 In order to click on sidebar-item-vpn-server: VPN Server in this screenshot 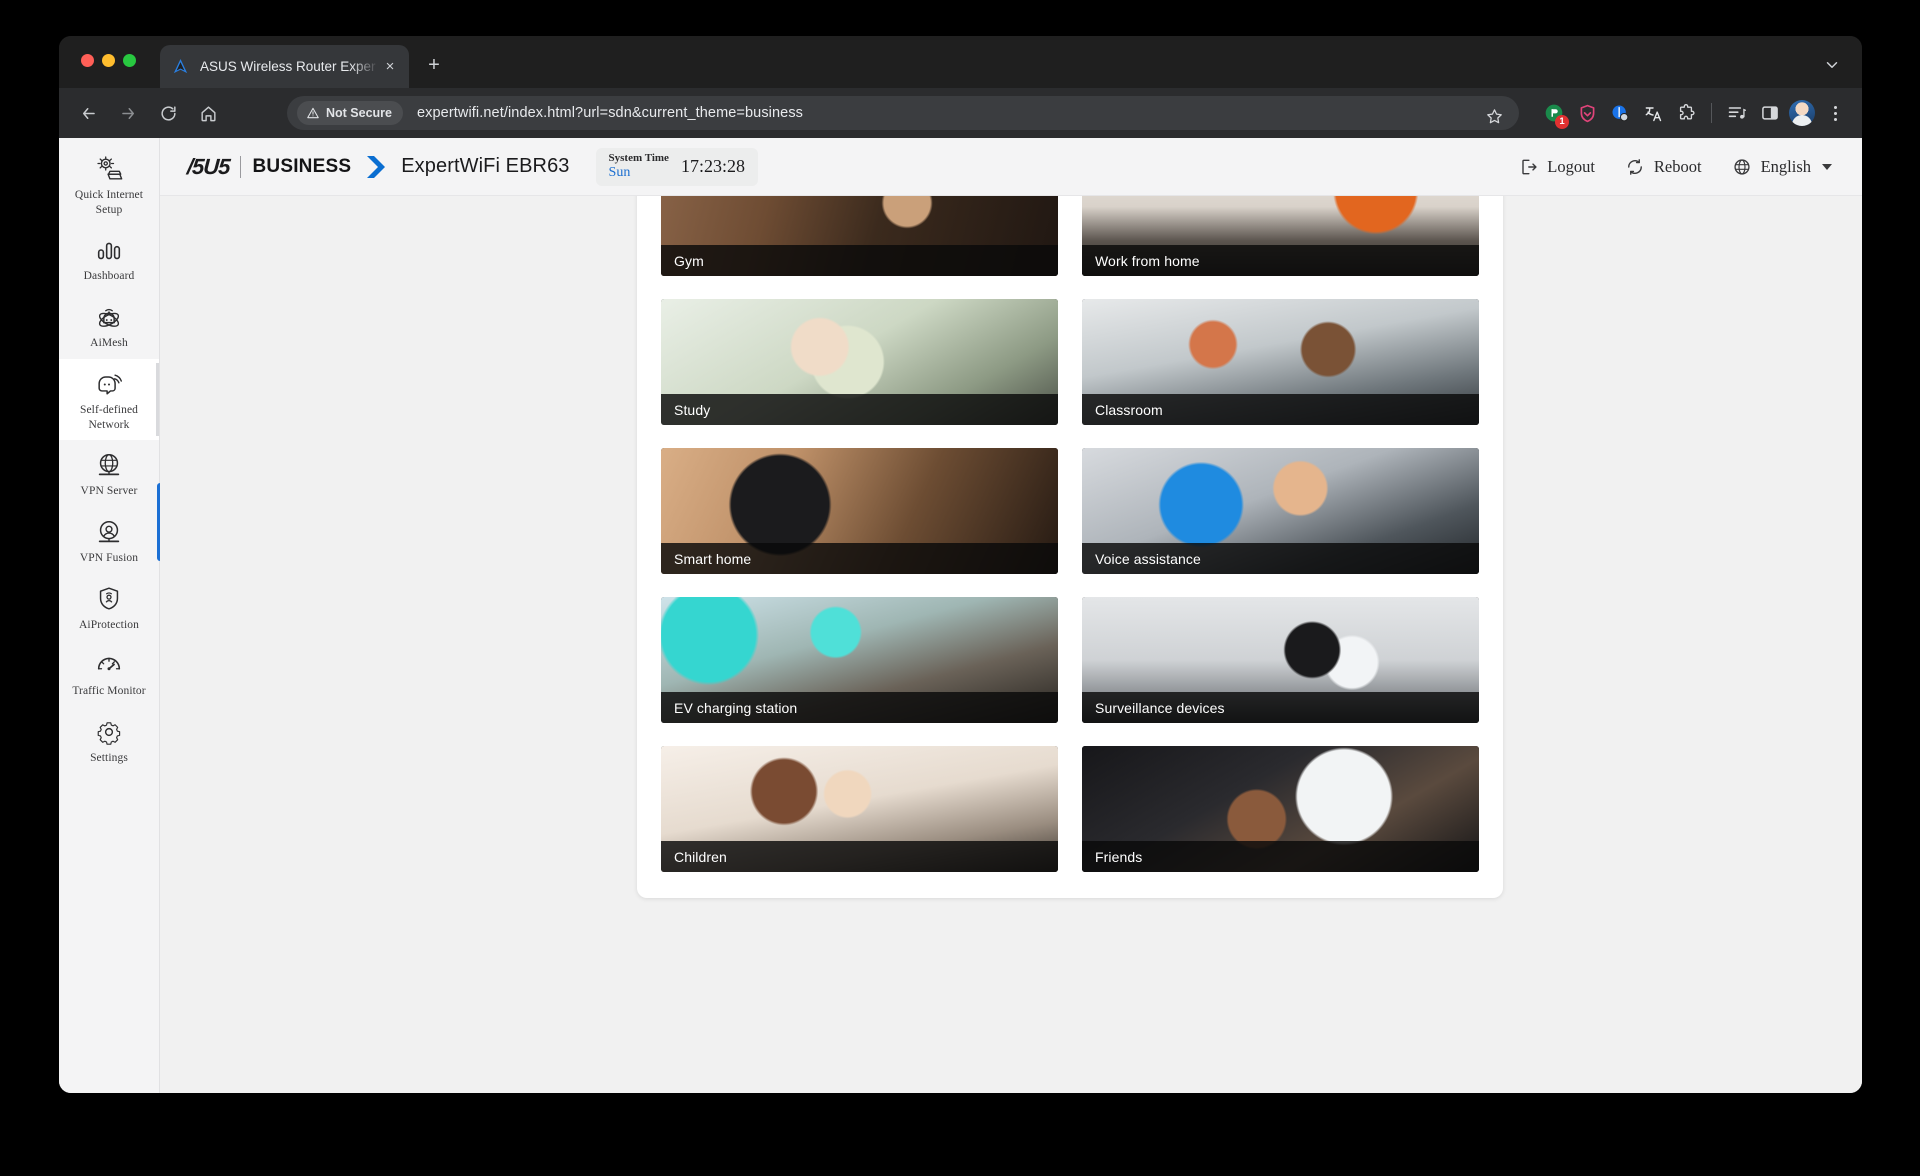, I will do `click(109, 473)`.